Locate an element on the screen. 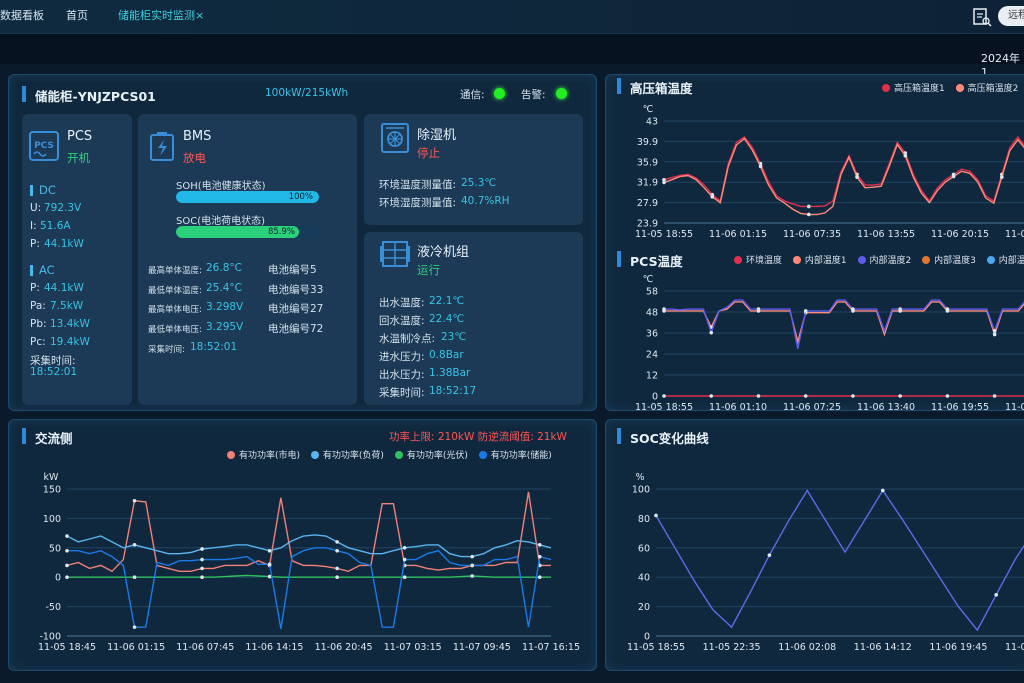 This screenshot has width=1024, height=683. cooling-setpoint-value: 23℃ is located at coordinates (454, 337).